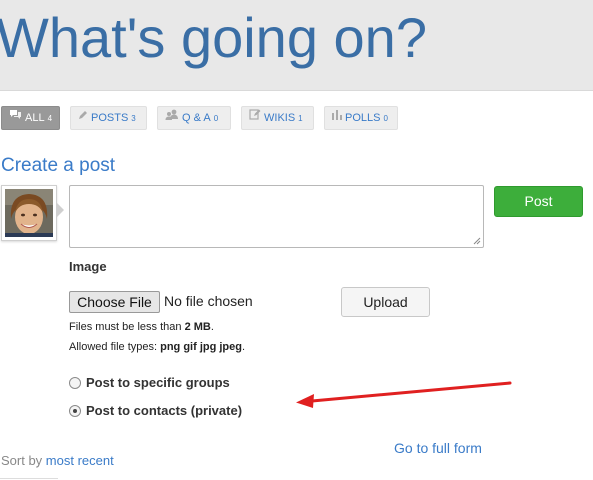  What do you see at coordinates (23, 460) in the screenshot?
I see `sort-label: Sort by` at bounding box center [23, 460].